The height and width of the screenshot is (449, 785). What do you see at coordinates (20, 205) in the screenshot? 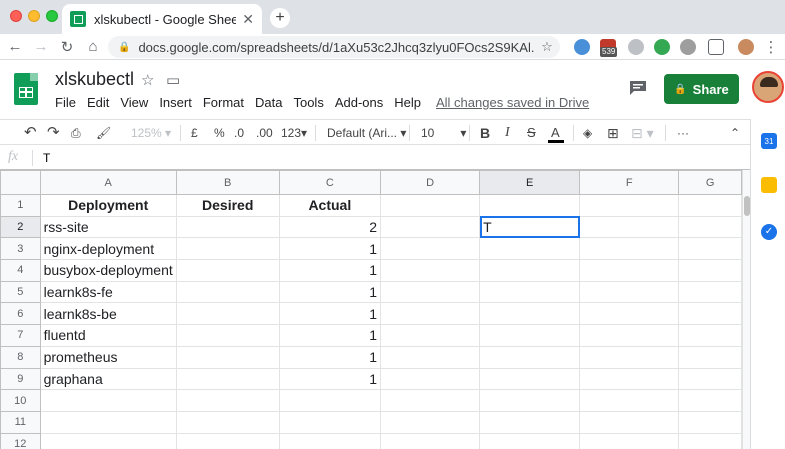
I see `row-header: 1` at bounding box center [20, 205].